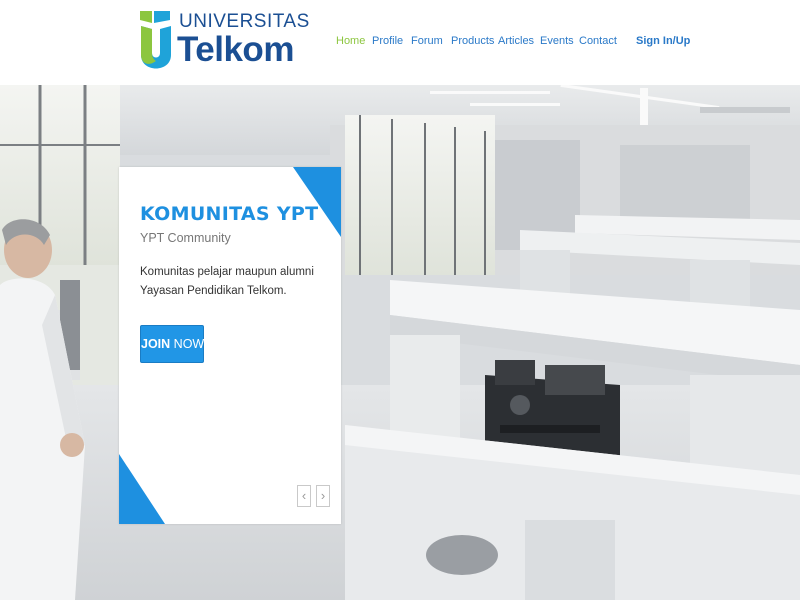 The image size is (800, 600). Describe the element at coordinates (387, 41) in the screenshot. I see `nav-item-profile: Profile` at that location.